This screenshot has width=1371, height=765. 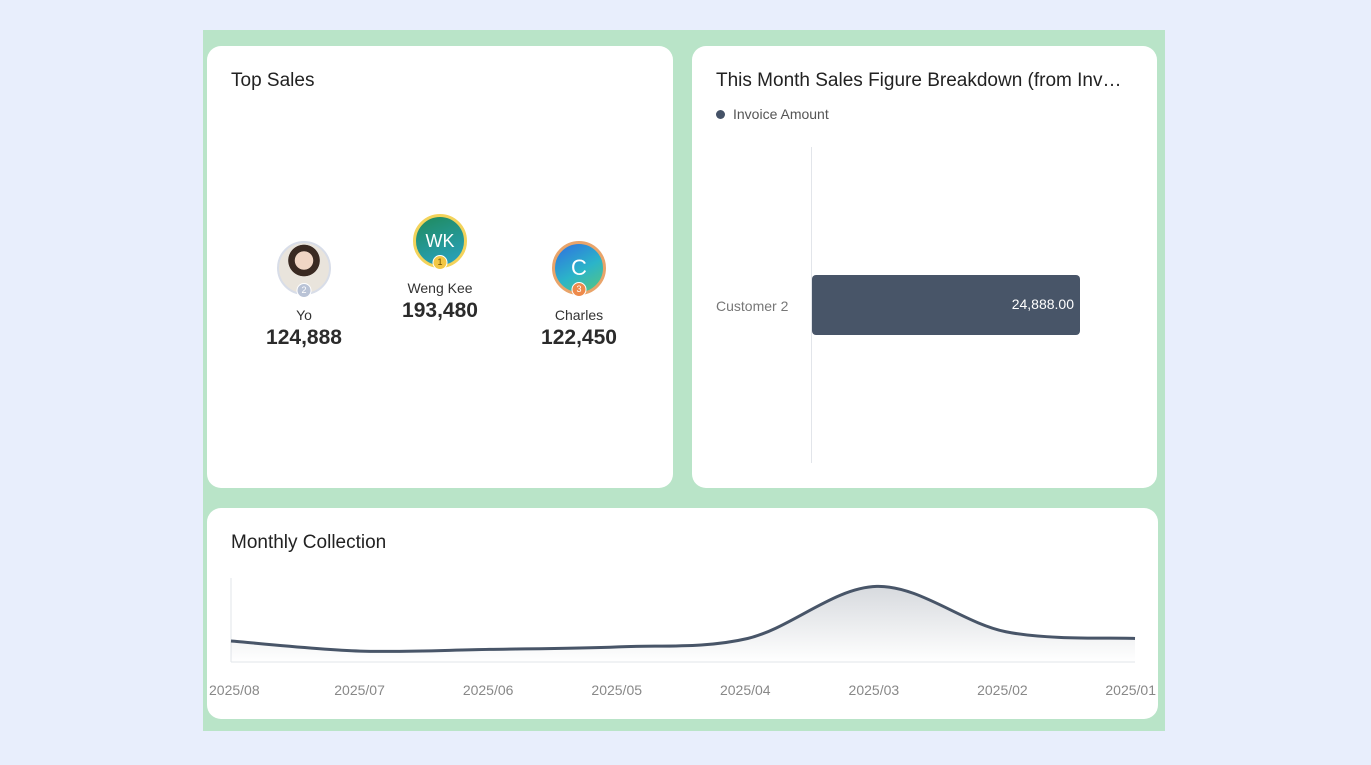 I want to click on avatar: C 3, so click(x=579, y=269).